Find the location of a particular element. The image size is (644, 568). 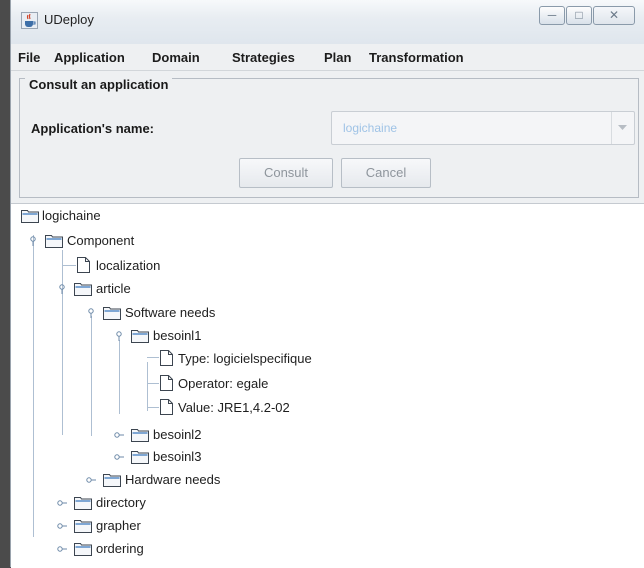

tree-node-label: besoinl3 is located at coordinates (177, 456).